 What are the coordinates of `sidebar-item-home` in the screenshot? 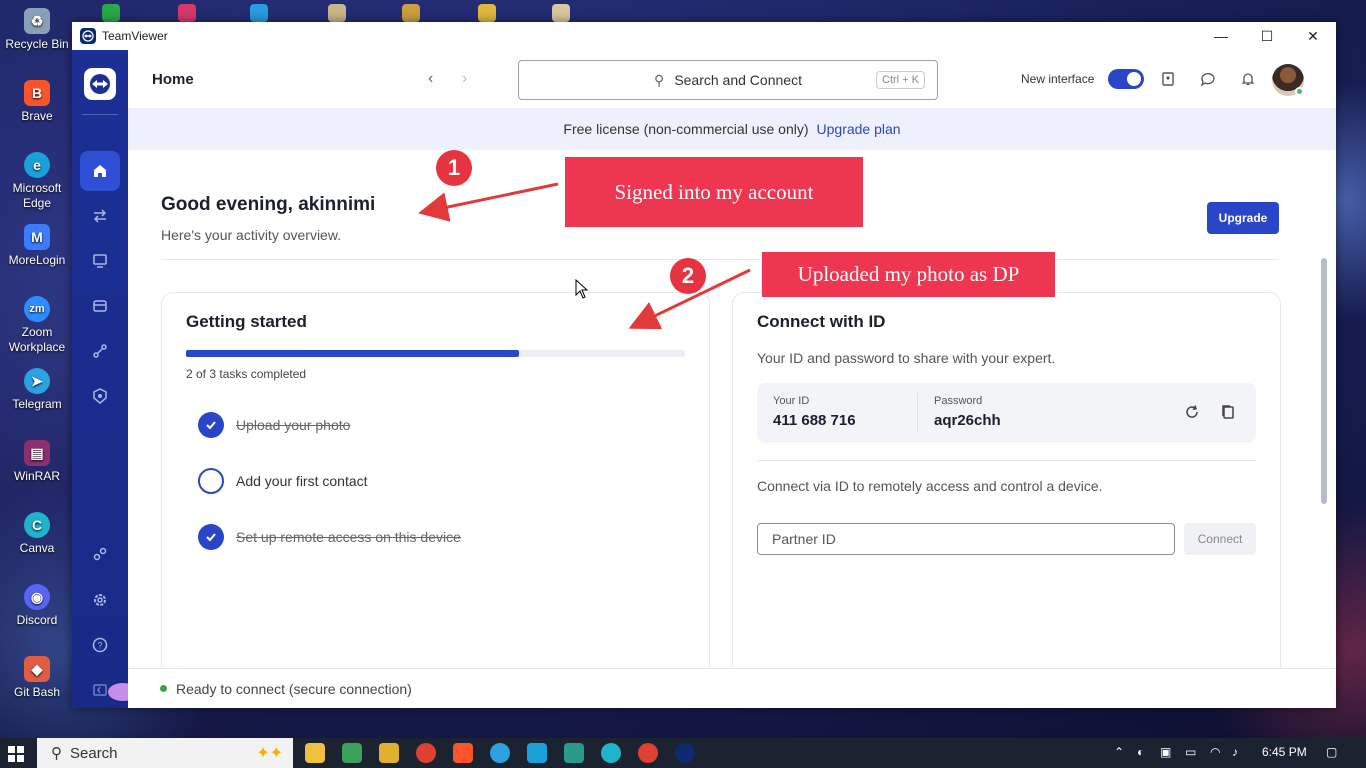 It's located at (100, 171).